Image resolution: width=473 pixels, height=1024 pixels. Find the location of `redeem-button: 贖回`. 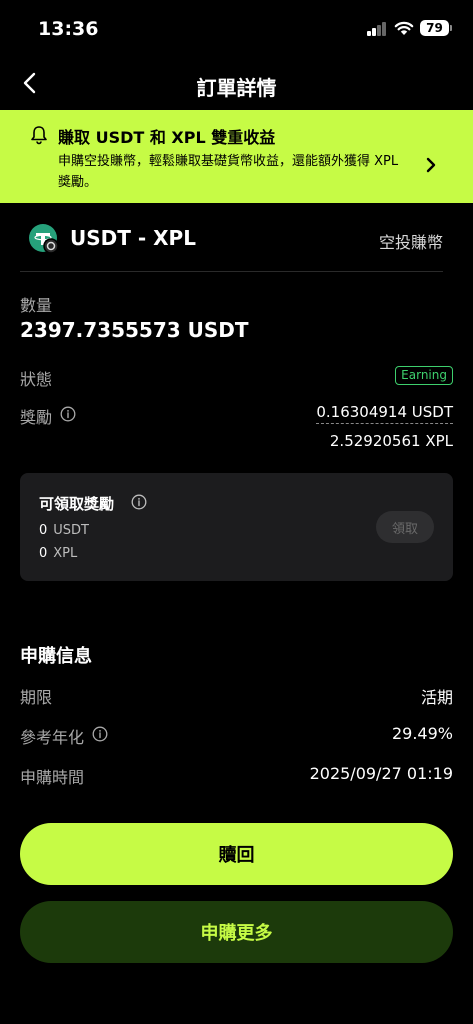

redeem-button: 贖回 is located at coordinates (236, 854).